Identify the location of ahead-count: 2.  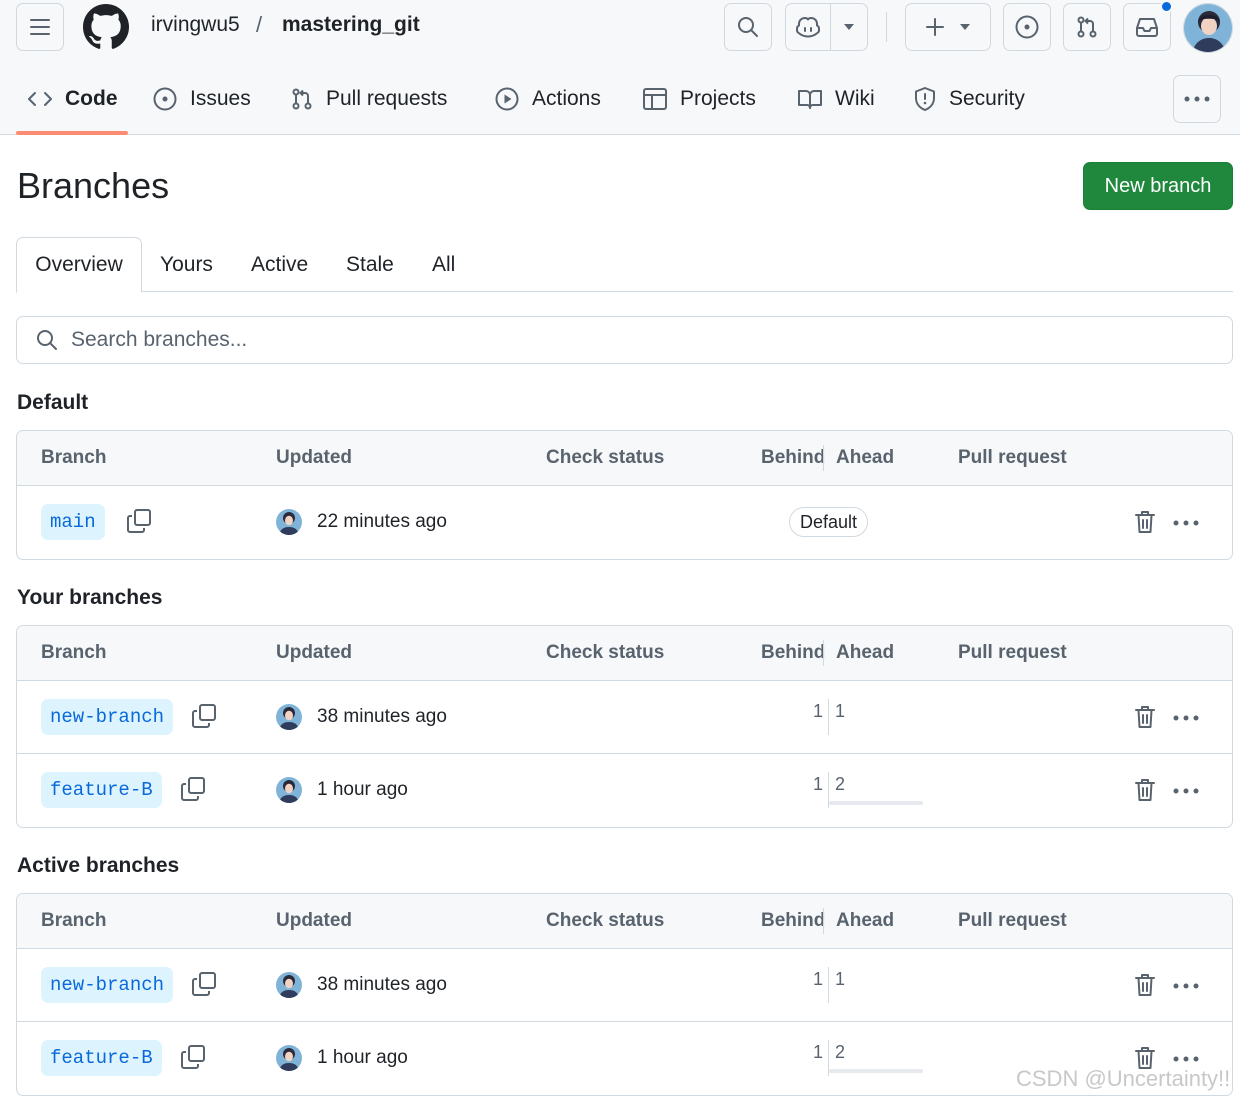
(840, 1052).